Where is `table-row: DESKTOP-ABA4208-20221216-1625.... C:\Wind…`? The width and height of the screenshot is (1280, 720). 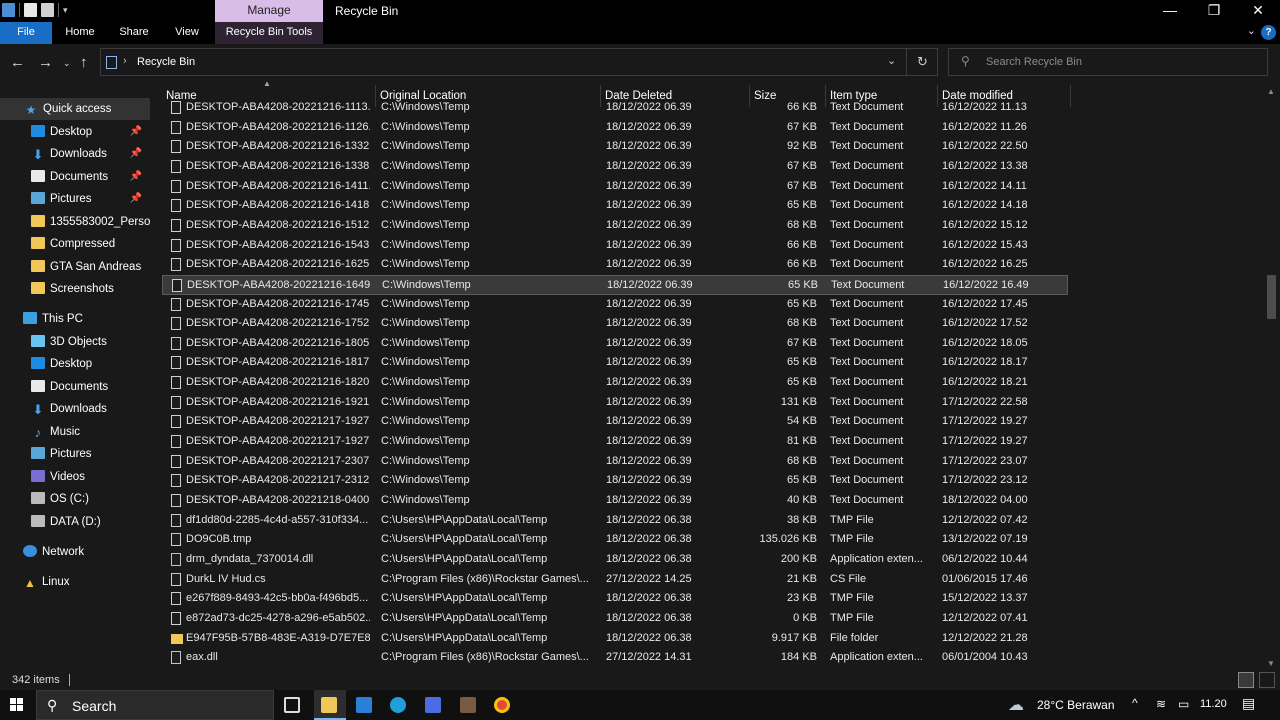 table-row: DESKTOP-ABA4208-20221216-1625.... C:\Wind… is located at coordinates (615, 265).